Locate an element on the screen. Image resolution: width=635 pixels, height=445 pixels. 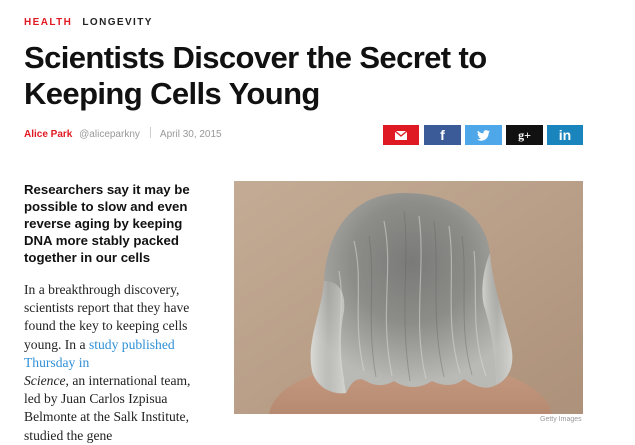
share-google-plus-button: g+ is located at coordinates (524, 135).